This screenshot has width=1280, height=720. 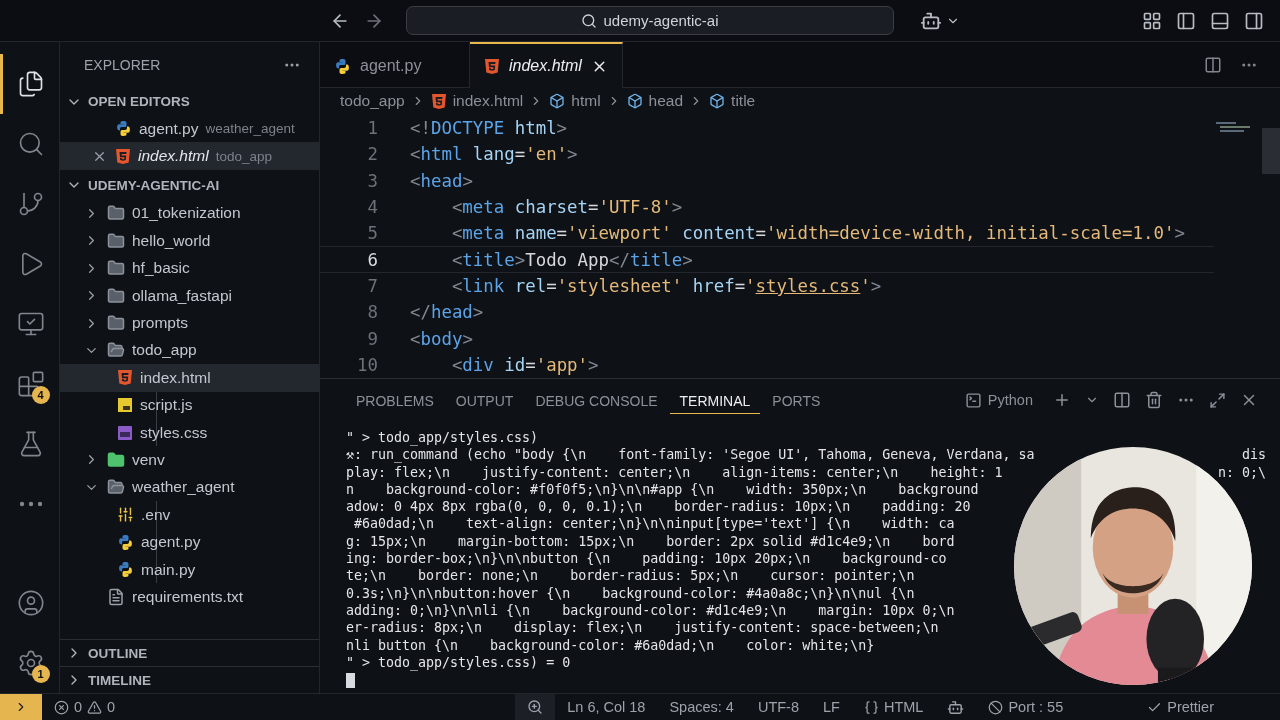 What do you see at coordinates (189, 487) in the screenshot?
I see `folder-item: weather_agent` at bounding box center [189, 487].